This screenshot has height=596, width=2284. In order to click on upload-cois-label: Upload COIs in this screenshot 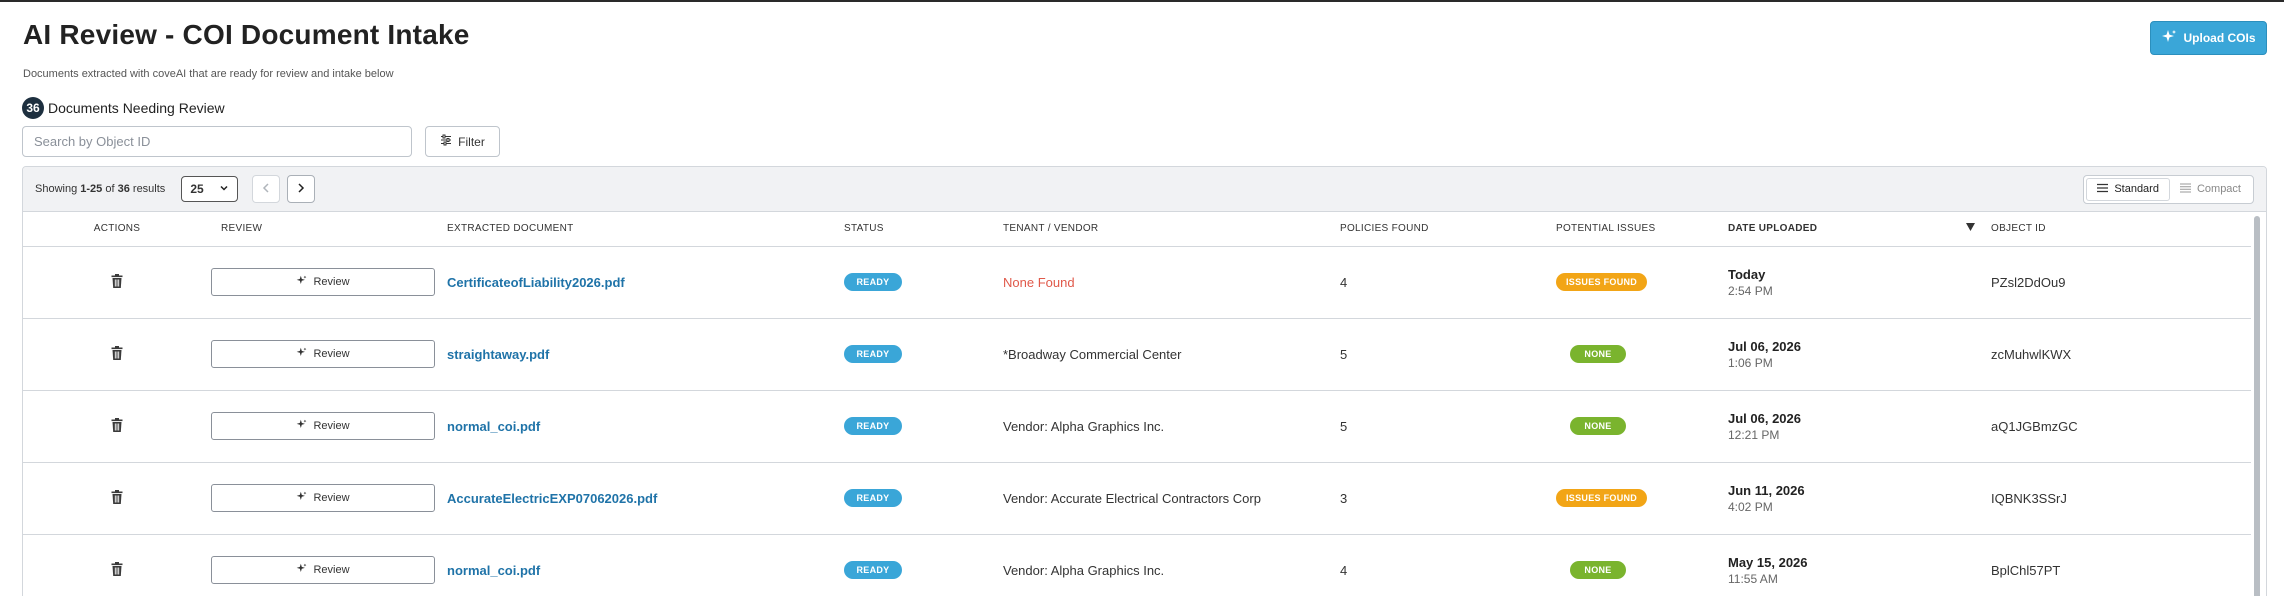, I will do `click(2219, 38)`.